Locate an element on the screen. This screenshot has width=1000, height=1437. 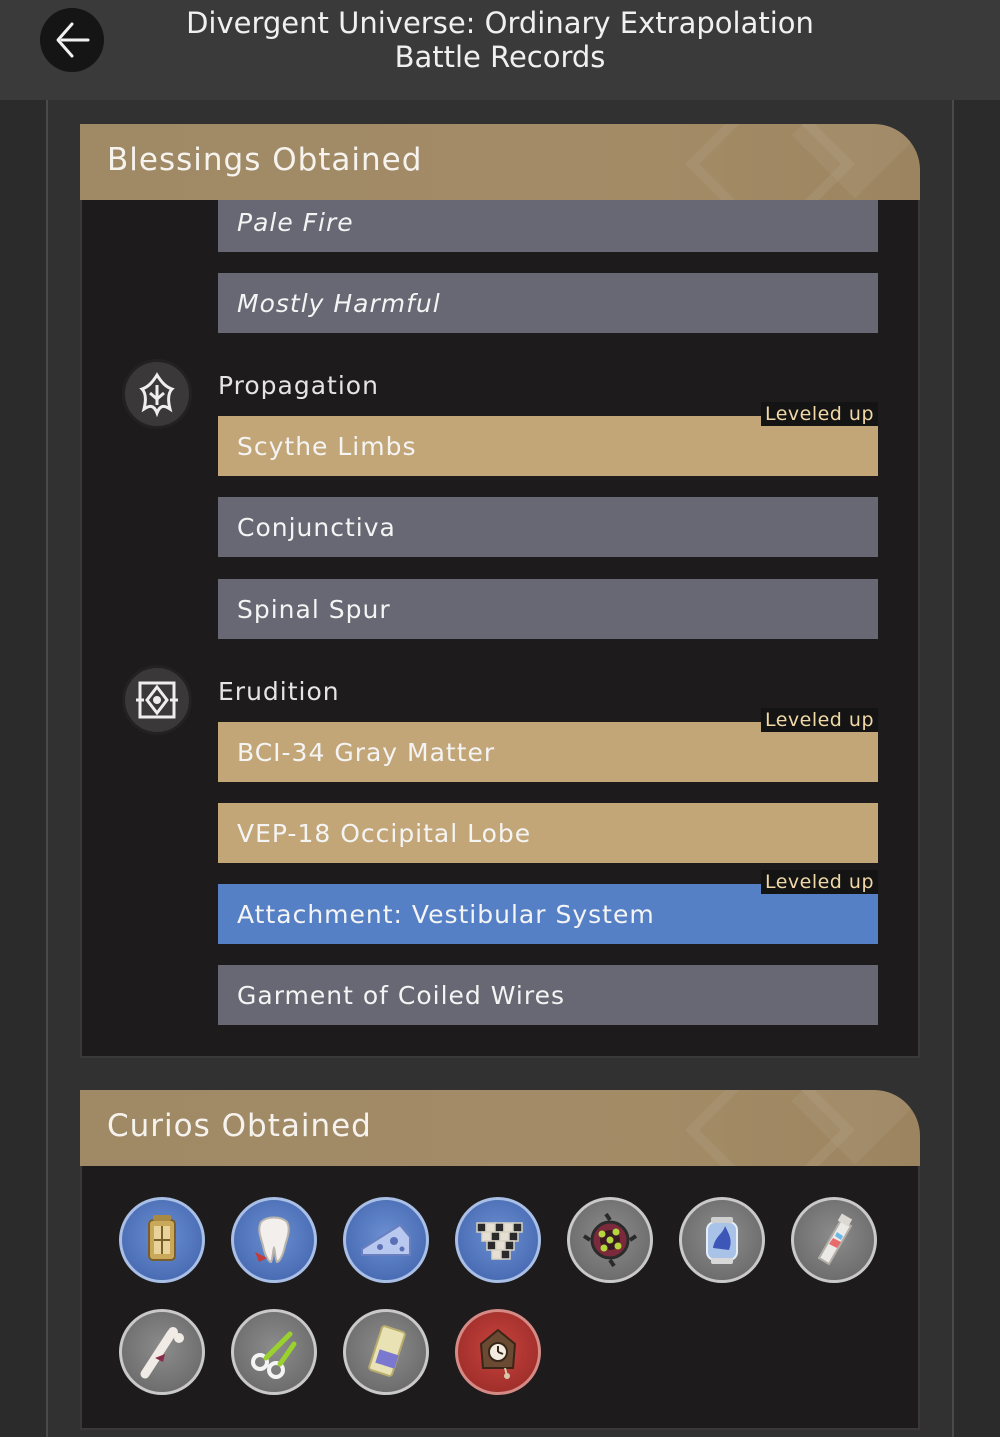
curios-title: Curios Obtained is located at coordinates (239, 1126).